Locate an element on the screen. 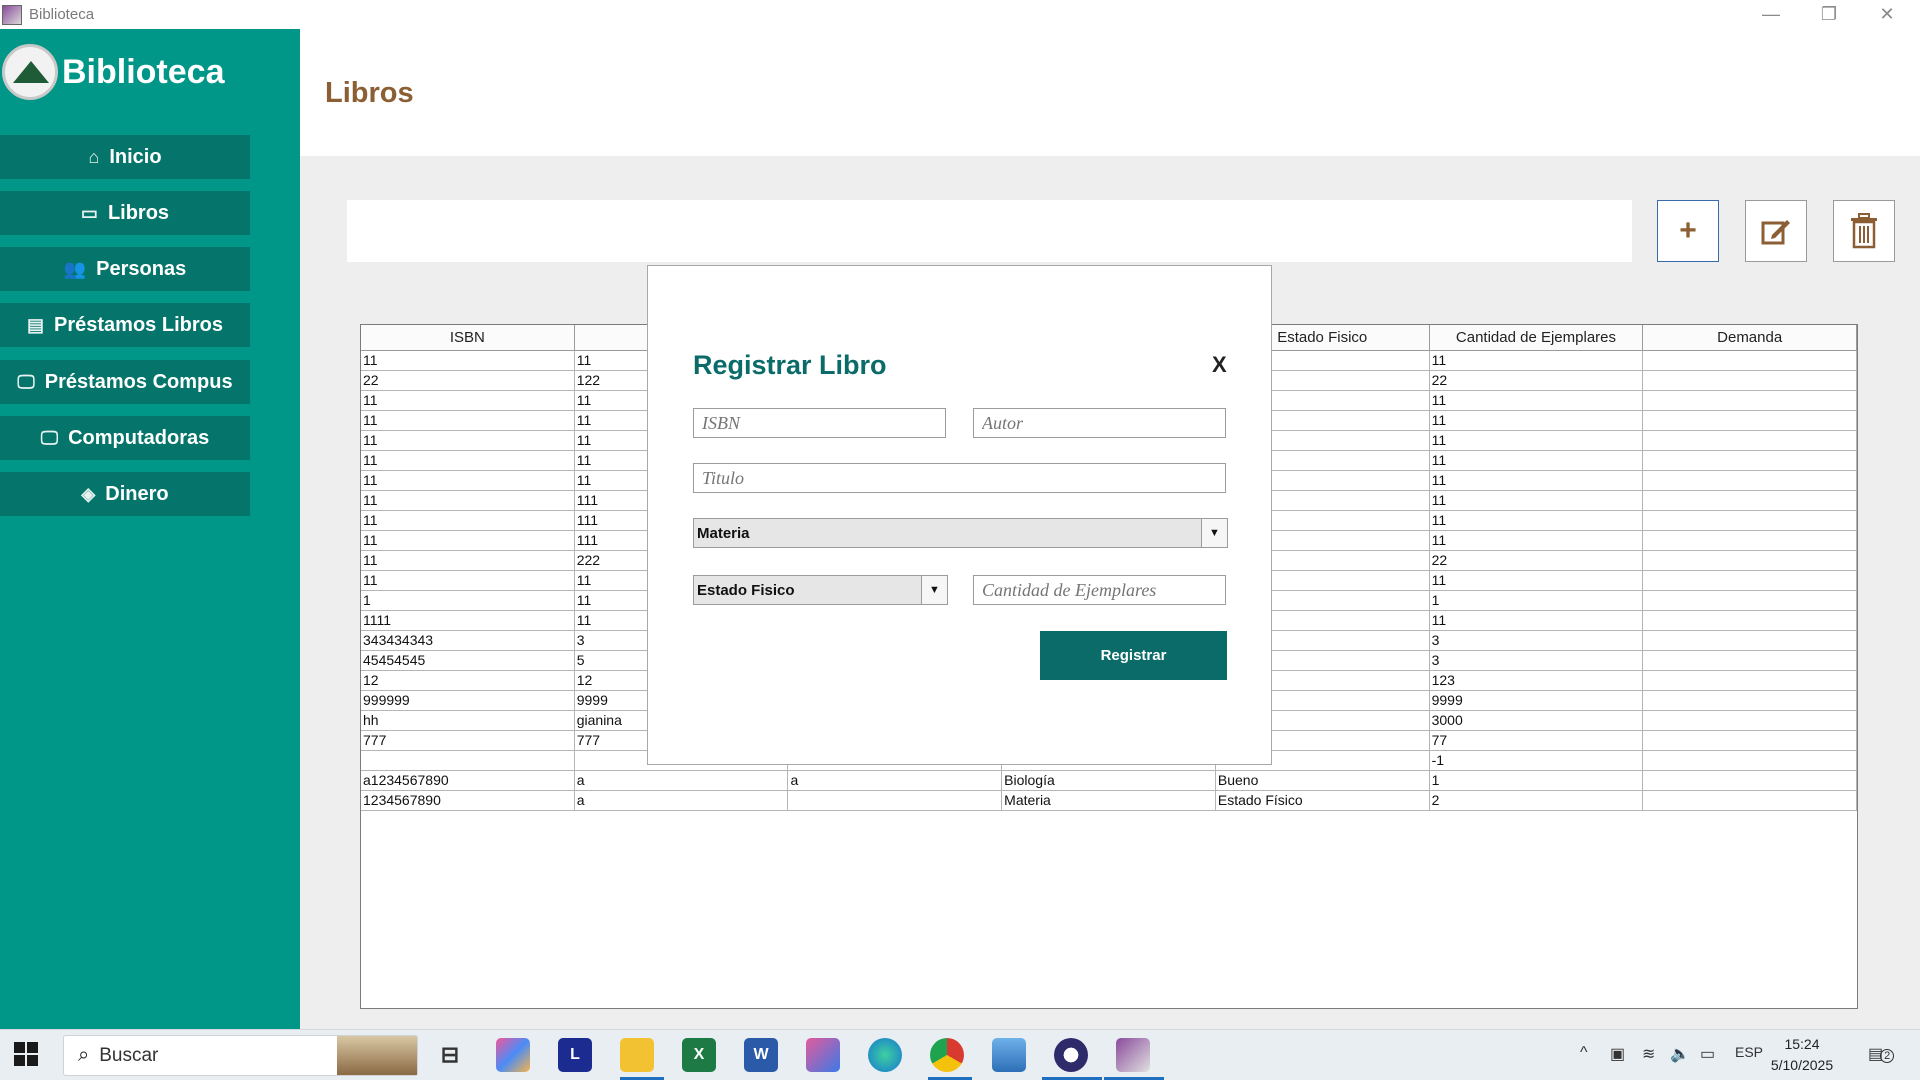  excel-icon: X is located at coordinates (699, 1055).